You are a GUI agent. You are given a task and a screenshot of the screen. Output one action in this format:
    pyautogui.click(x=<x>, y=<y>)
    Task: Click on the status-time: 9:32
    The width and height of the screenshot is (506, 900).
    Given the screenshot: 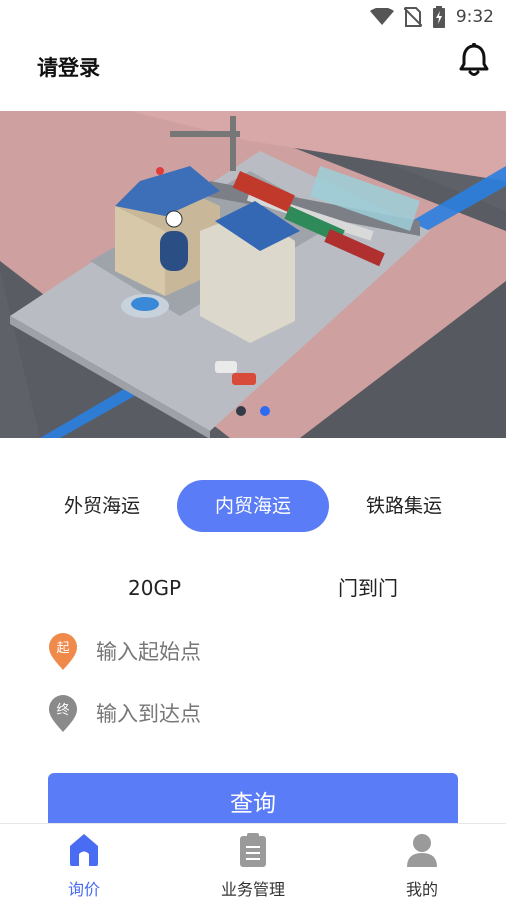 What is the action you would take?
    pyautogui.click(x=474, y=17)
    